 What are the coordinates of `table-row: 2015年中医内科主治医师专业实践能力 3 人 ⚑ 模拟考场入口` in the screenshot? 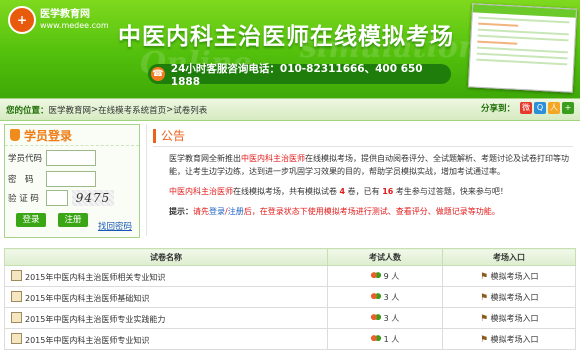 It's located at (290, 318).